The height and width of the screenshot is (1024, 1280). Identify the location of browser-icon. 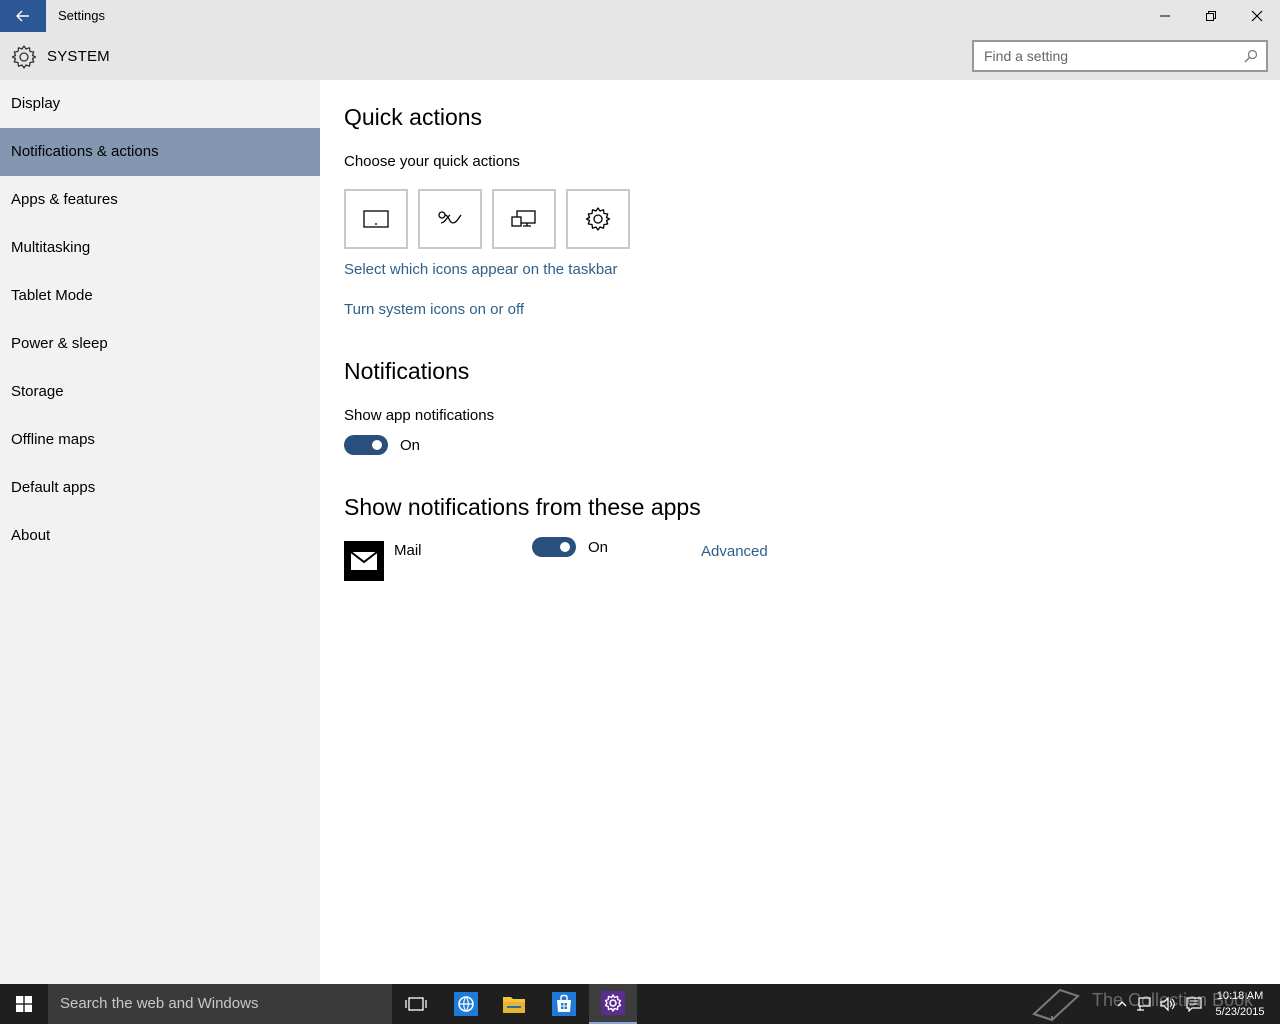
(466, 1004).